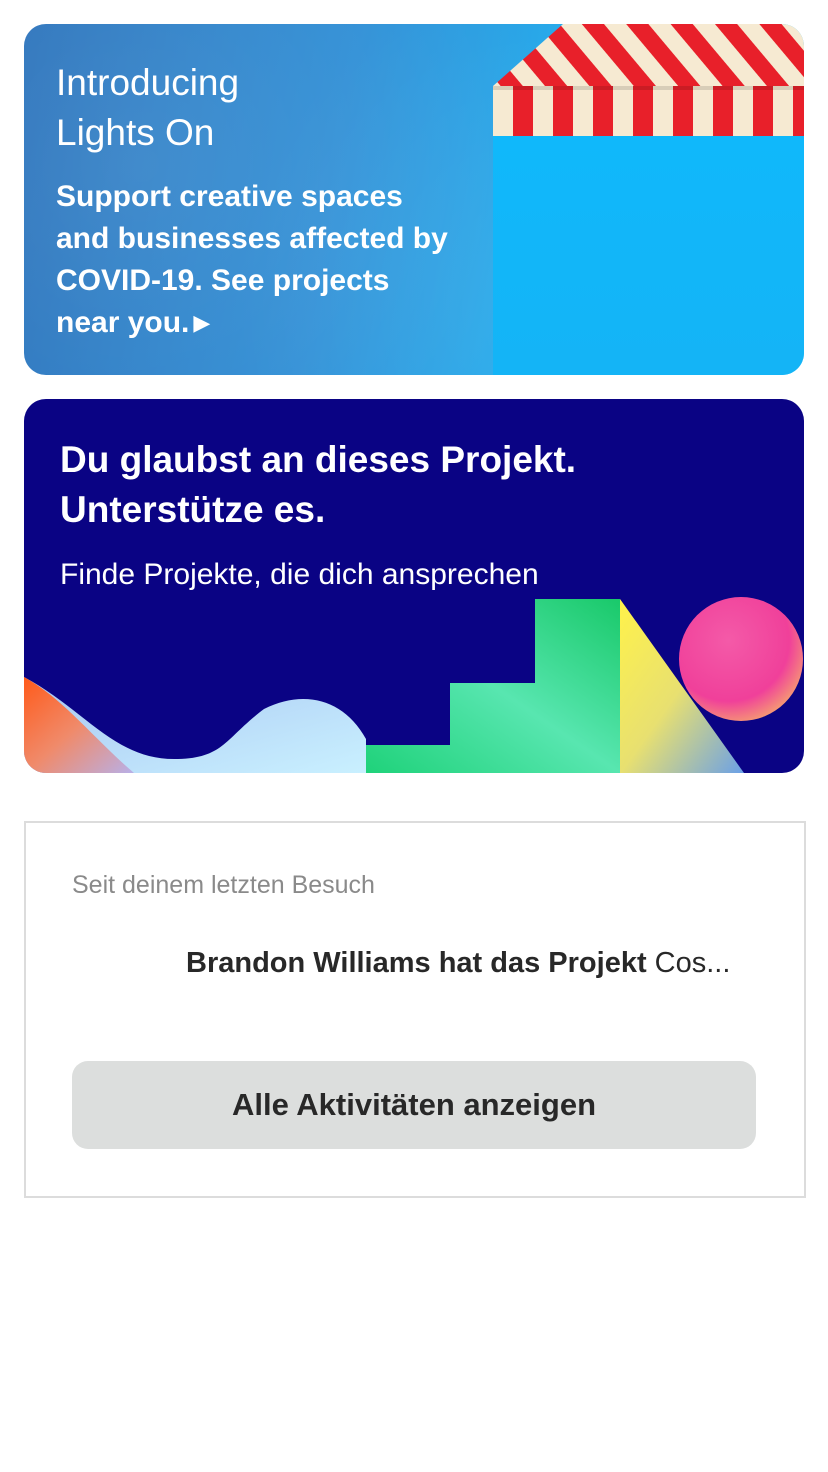  What do you see at coordinates (148, 82) in the screenshot?
I see `lights-on-title-line1: Introducing` at bounding box center [148, 82].